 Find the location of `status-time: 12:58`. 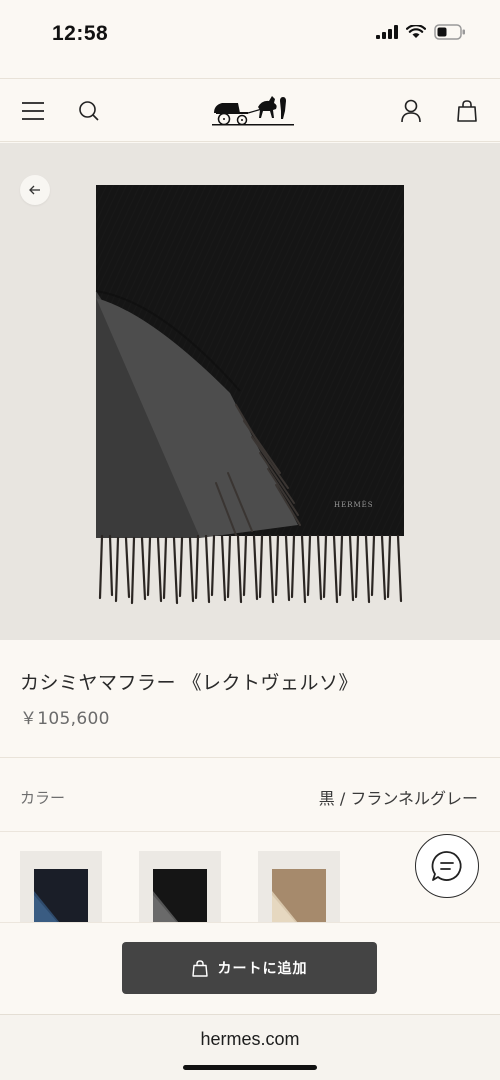

status-time: 12:58 is located at coordinates (80, 33).